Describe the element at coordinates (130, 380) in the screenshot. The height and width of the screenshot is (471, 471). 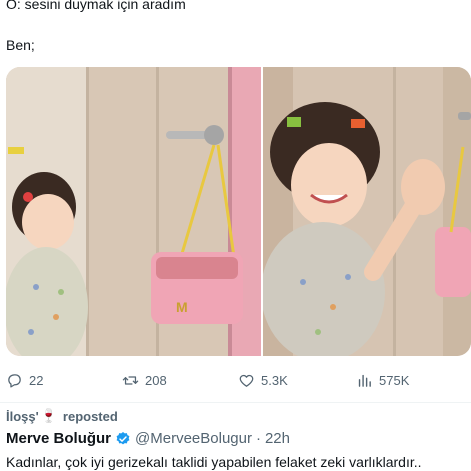
I see `repost-icon` at that location.